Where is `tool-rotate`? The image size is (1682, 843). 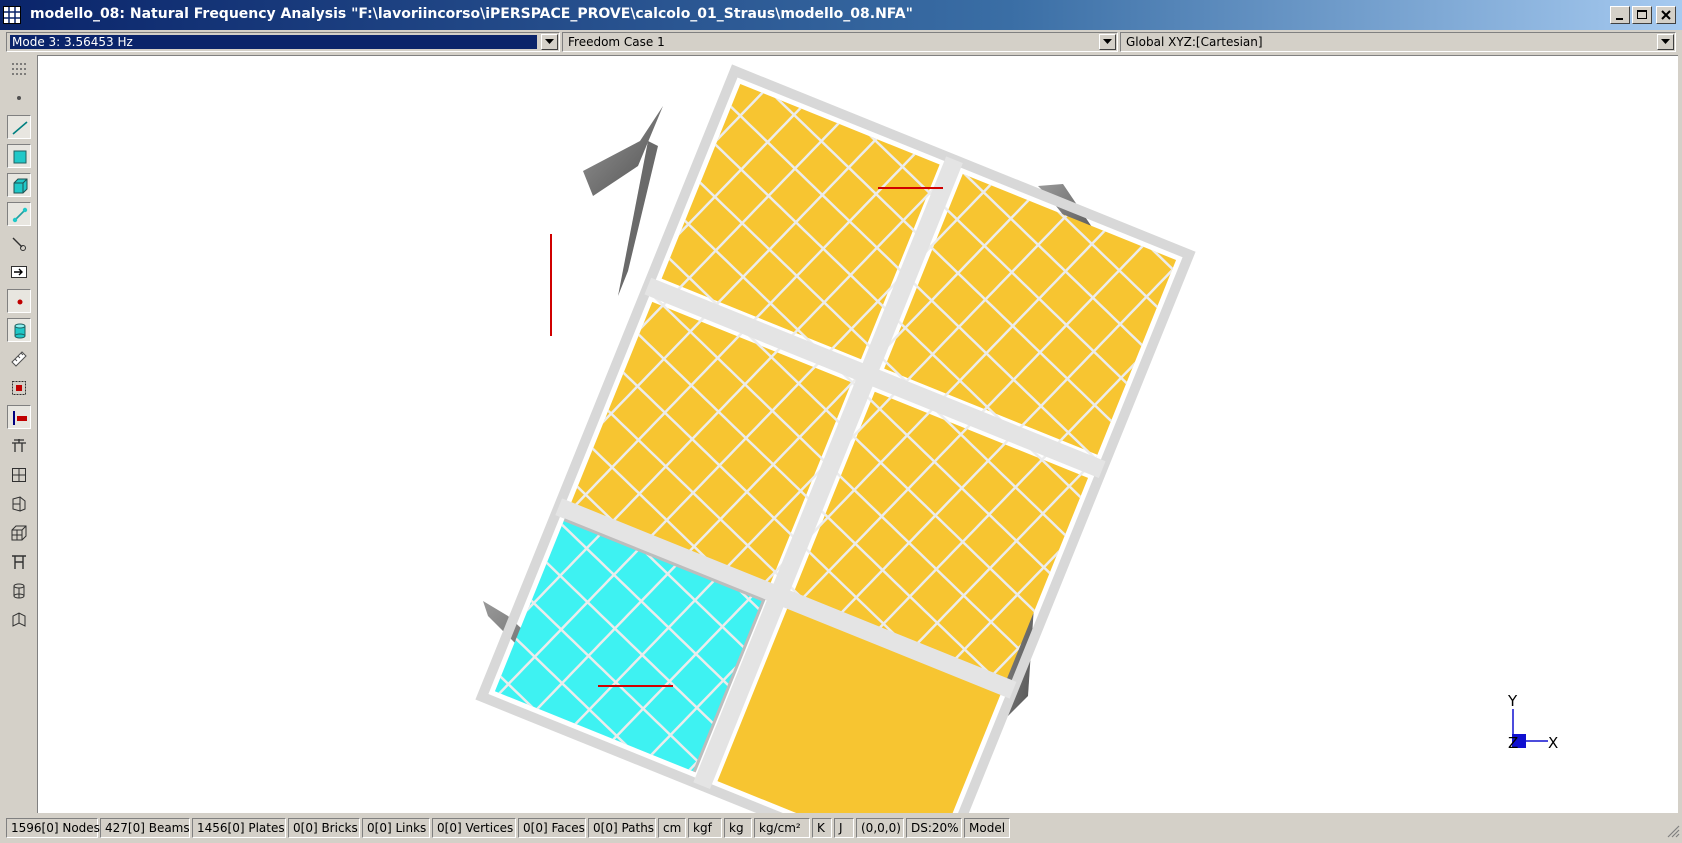
tool-rotate is located at coordinates (19, 620).